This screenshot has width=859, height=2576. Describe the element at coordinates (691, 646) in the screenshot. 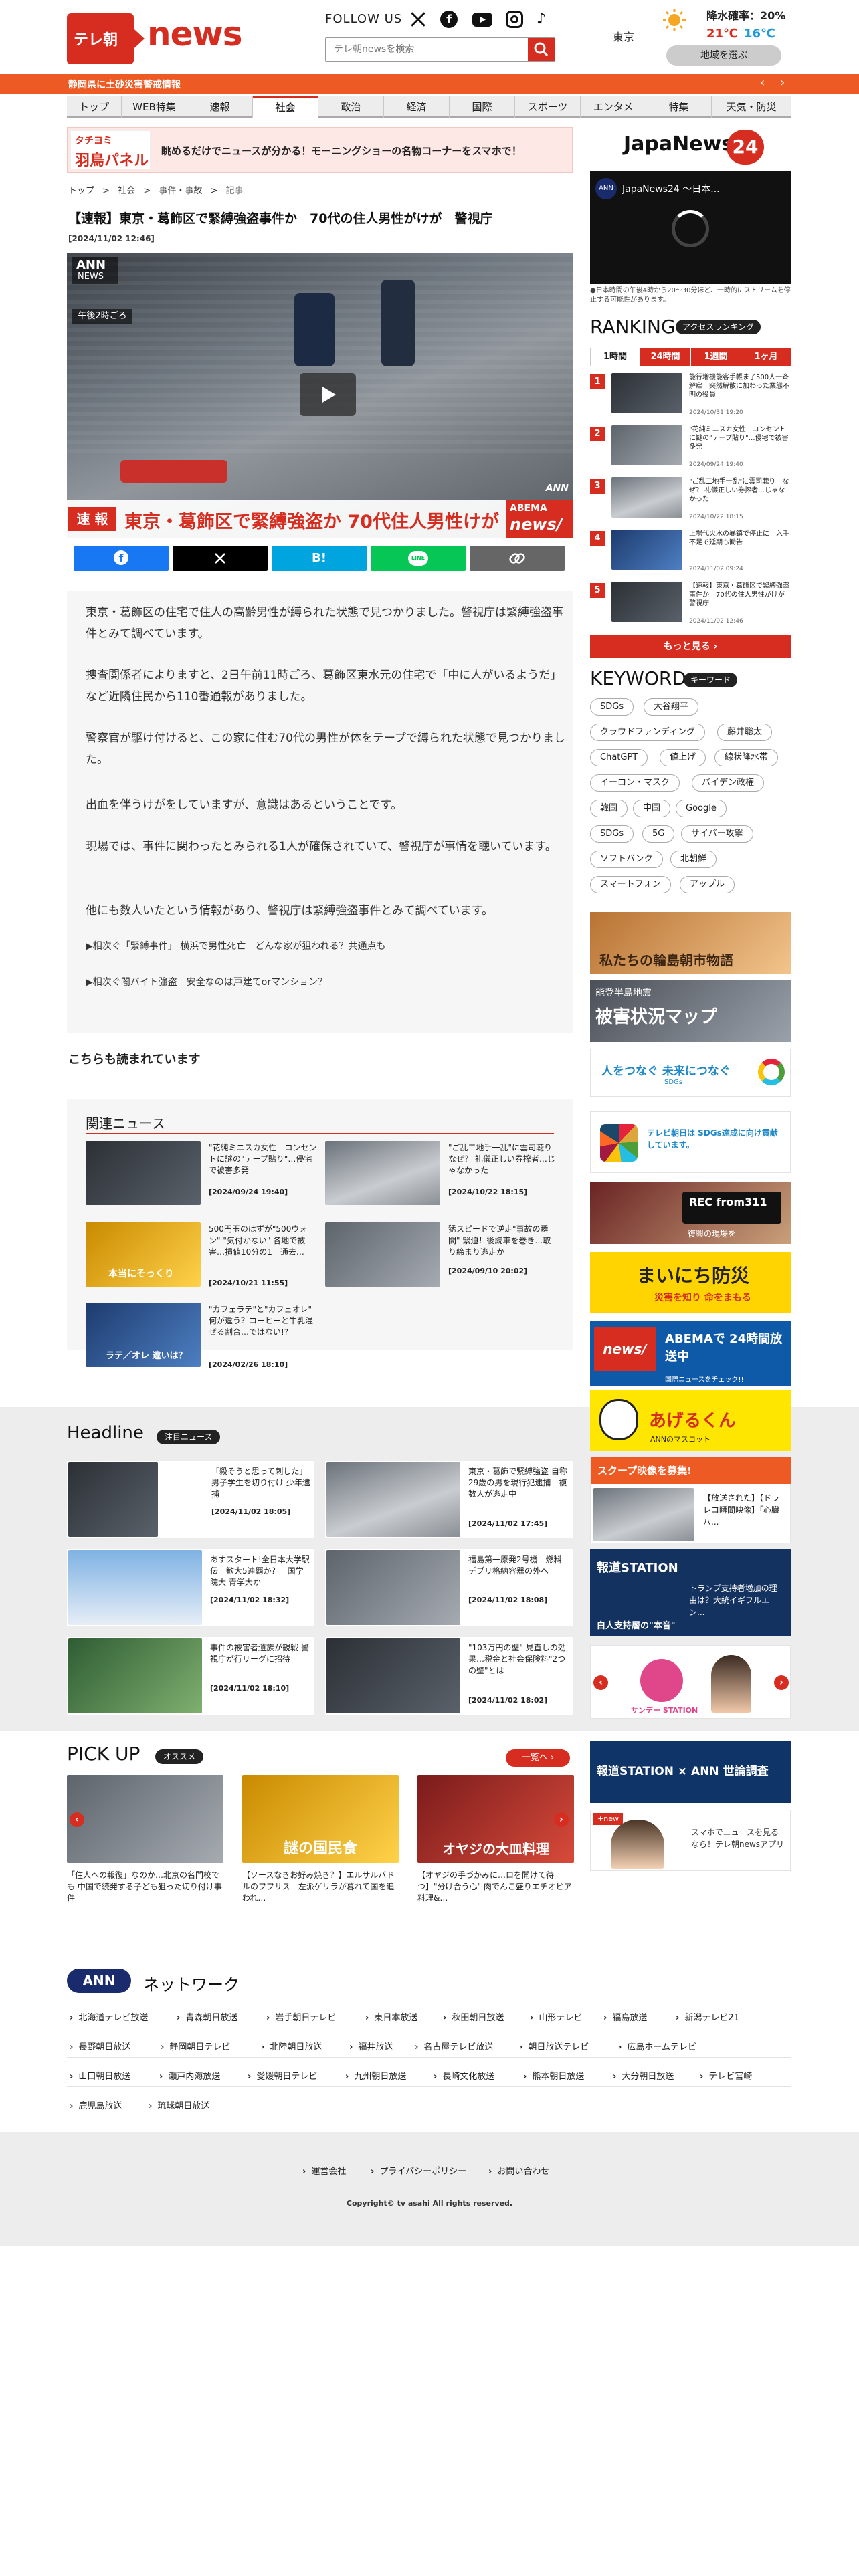

I see `ranking-more-button: もっと見る ›` at that location.